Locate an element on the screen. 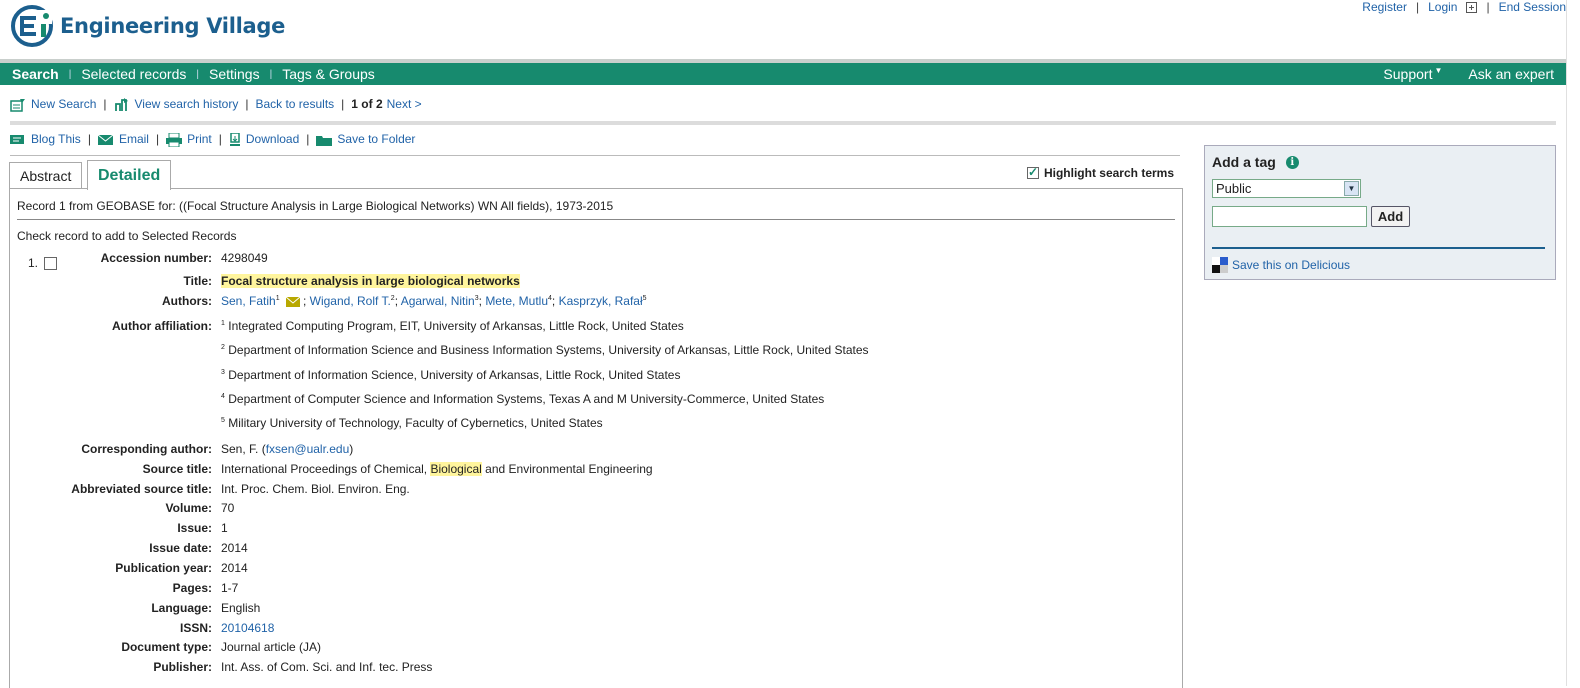  highlight-search-terms-toggle: Highlight search terms is located at coordinates (1100, 172).